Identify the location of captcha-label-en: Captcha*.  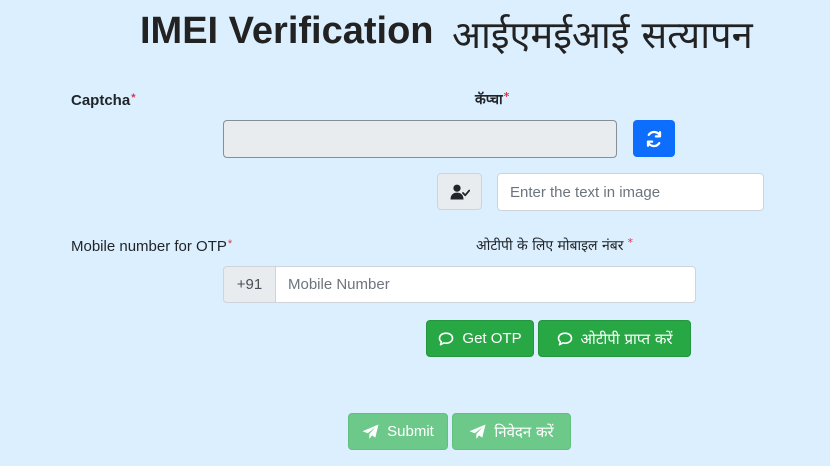
(103, 100).